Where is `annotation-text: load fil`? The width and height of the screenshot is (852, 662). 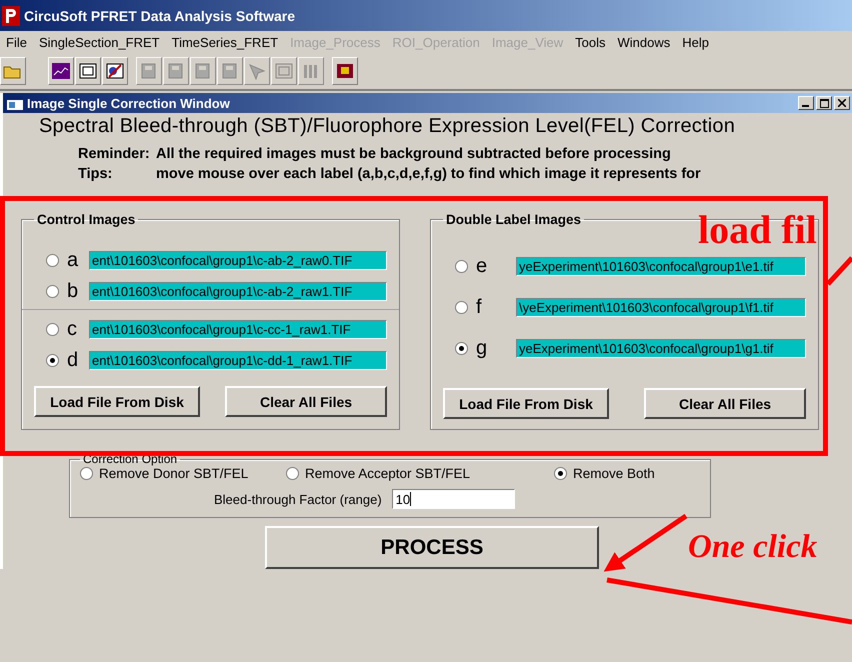
annotation-text: load fil is located at coordinates (757, 230).